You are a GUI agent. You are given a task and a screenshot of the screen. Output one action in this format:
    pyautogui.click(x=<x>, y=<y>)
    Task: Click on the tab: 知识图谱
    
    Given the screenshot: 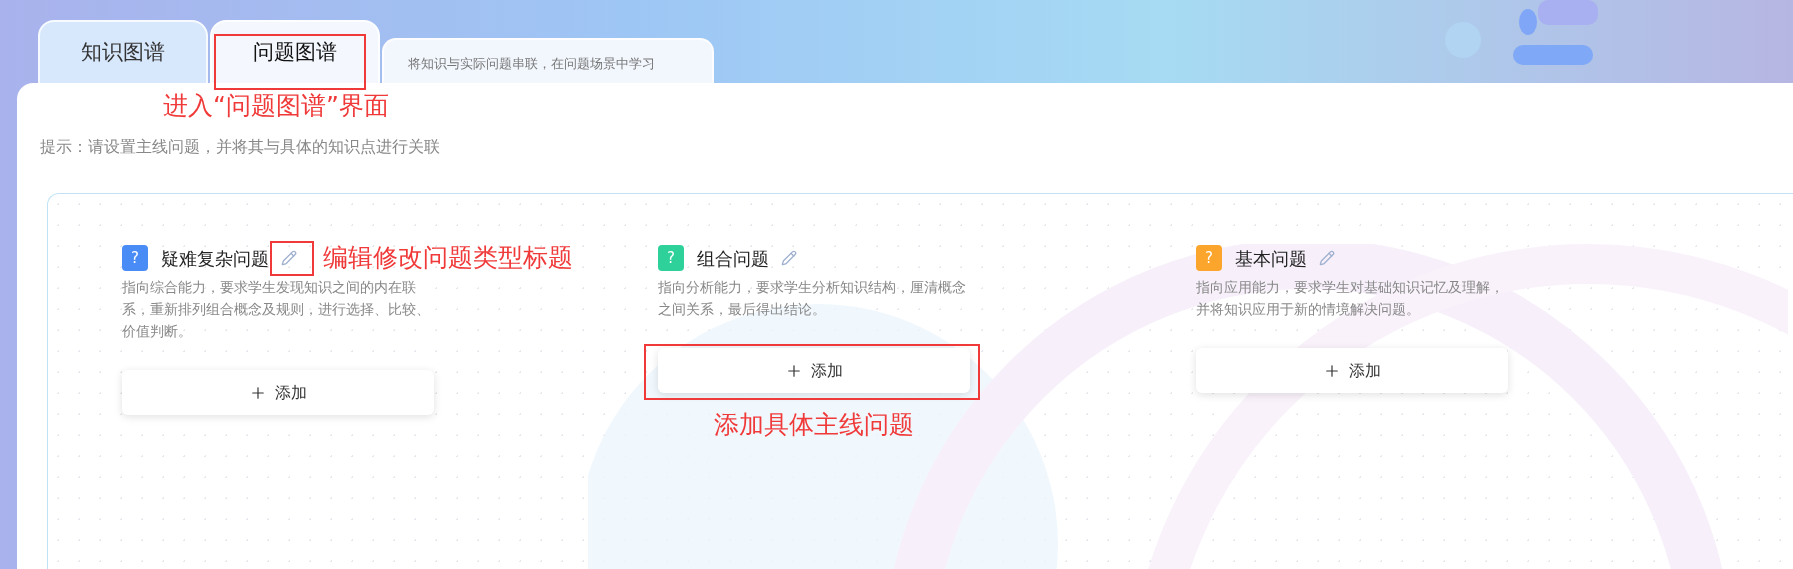 What is the action you would take?
    pyautogui.click(x=123, y=51)
    